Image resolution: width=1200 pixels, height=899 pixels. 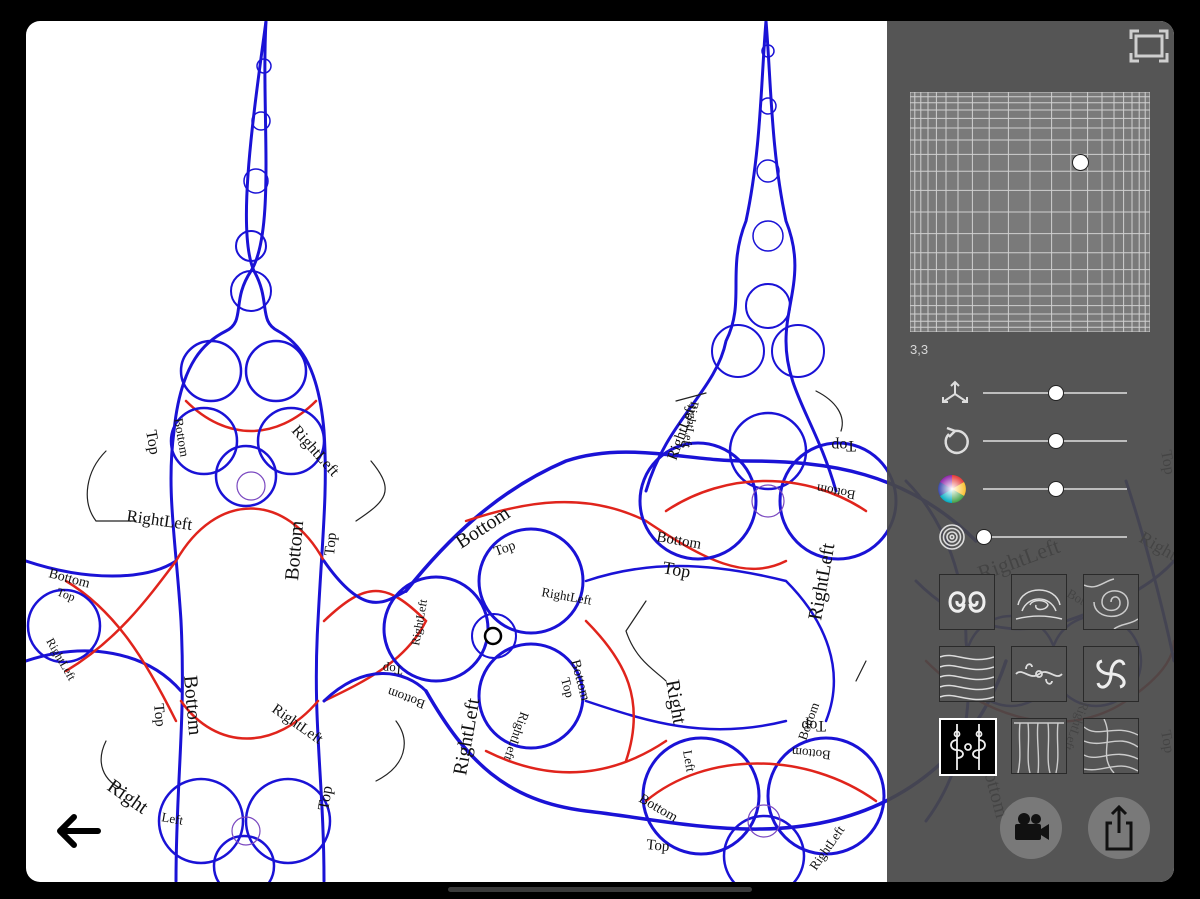 I want to click on center-marker, so click(x=493, y=636).